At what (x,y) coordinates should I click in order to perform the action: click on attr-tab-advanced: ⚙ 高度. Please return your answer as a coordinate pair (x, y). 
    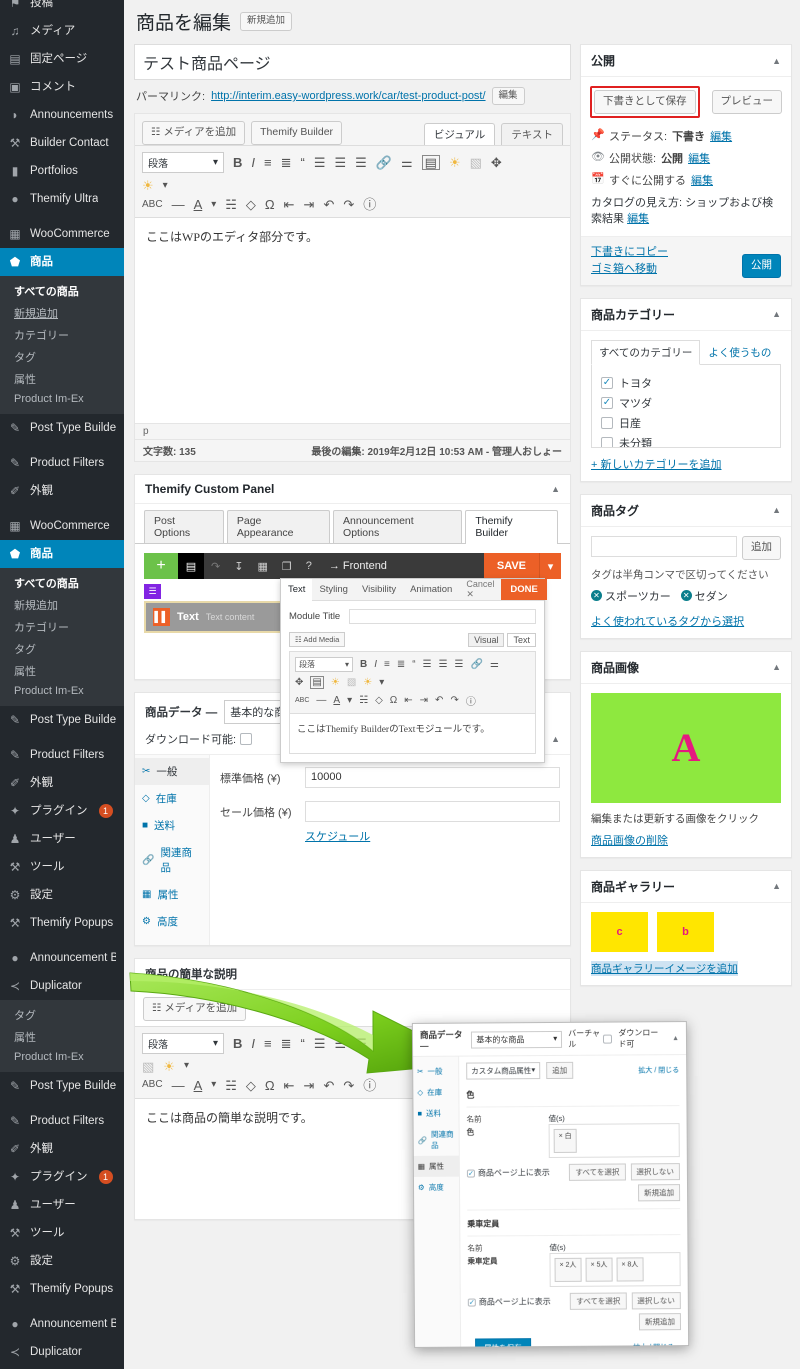
    Looking at the image, I should click on (436, 1187).